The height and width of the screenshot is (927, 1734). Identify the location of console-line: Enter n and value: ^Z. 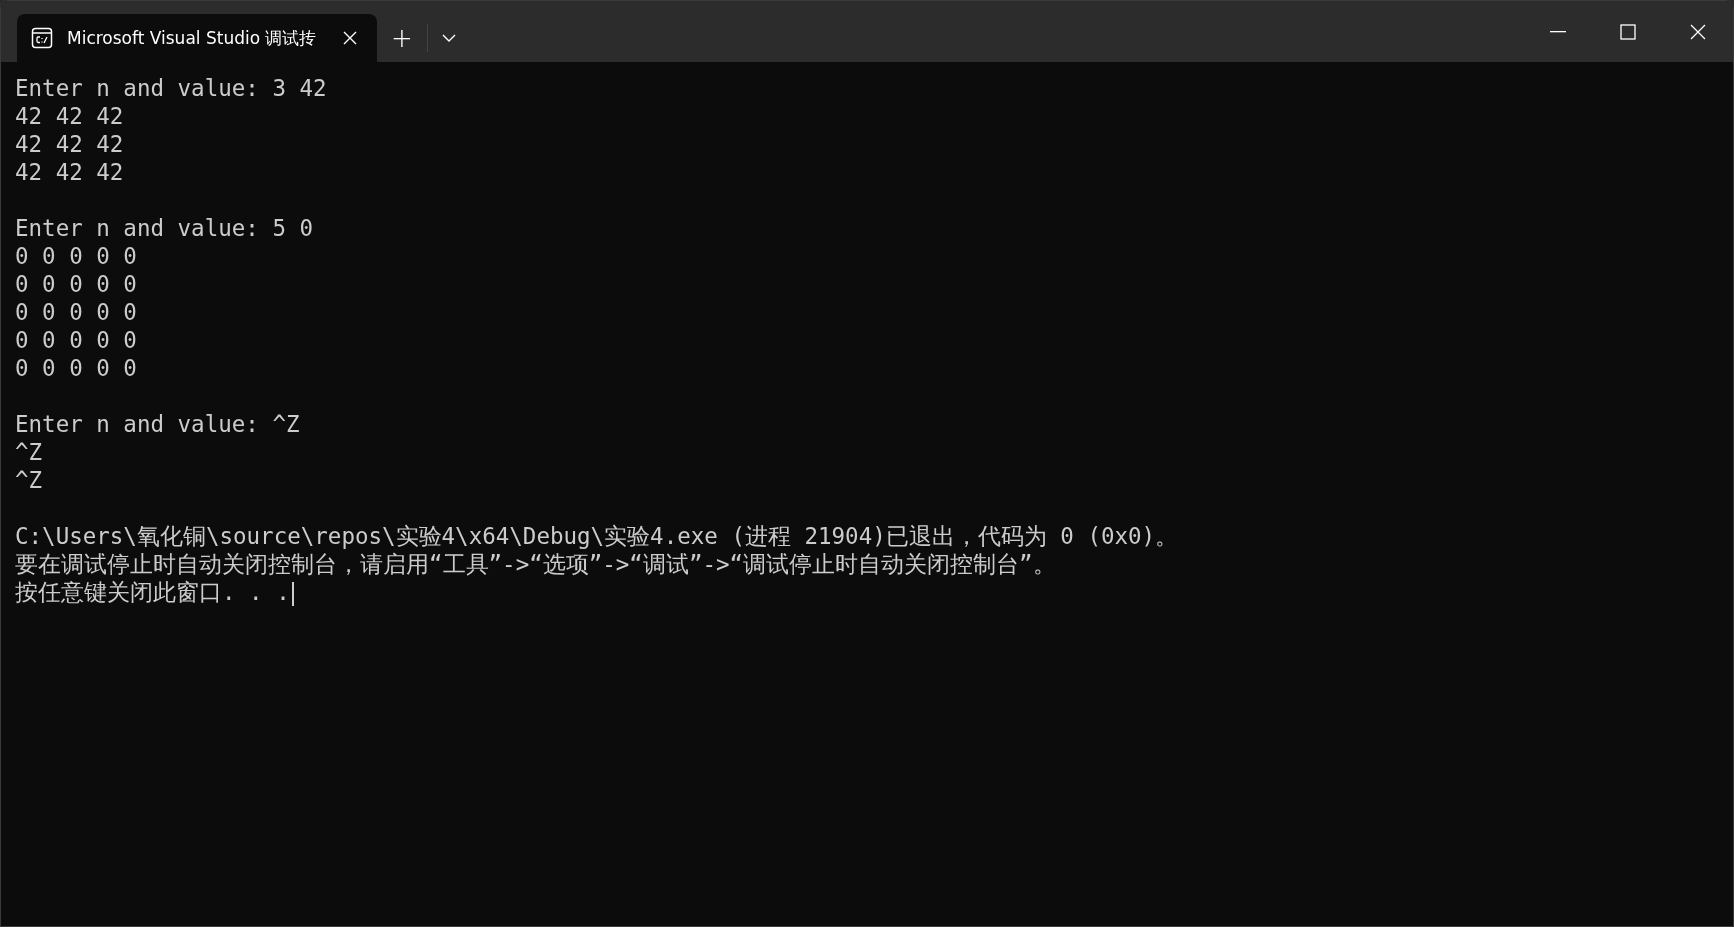
(157, 424).